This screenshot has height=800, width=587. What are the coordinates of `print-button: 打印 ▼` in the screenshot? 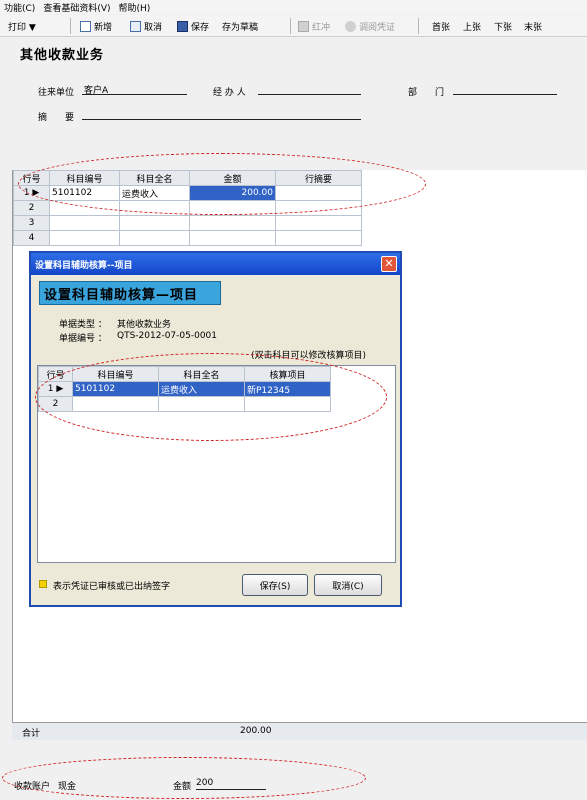 It's located at (22, 26).